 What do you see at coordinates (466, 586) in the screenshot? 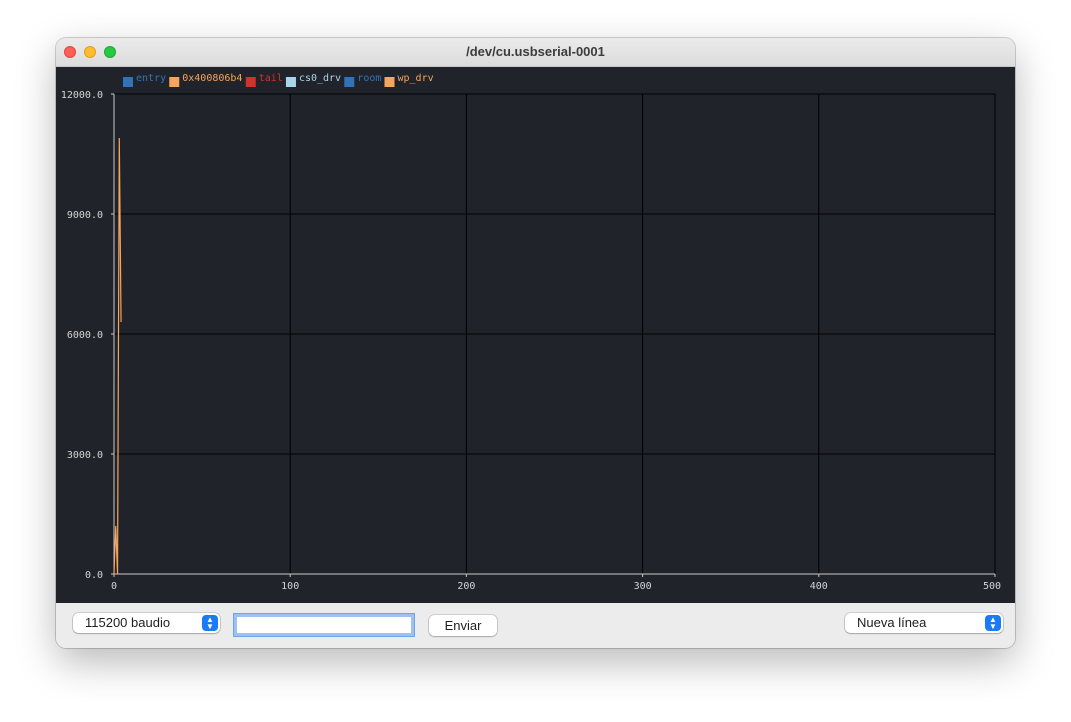
I see `x-tick-label: 200` at bounding box center [466, 586].